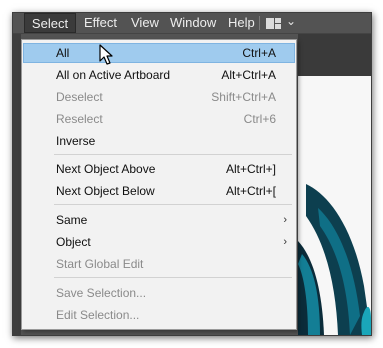 The height and width of the screenshot is (348, 383). What do you see at coordinates (50, 23) in the screenshot?
I see `menu-select: Select` at bounding box center [50, 23].